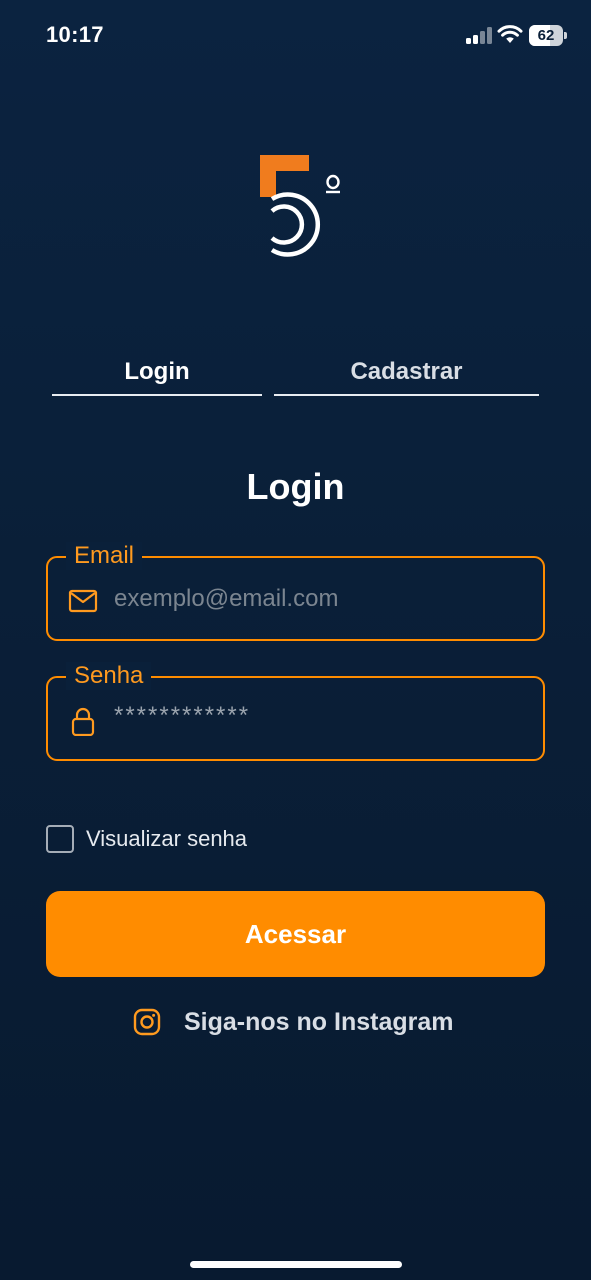 This screenshot has width=591, height=1280. I want to click on lock-icon, so click(83, 721).